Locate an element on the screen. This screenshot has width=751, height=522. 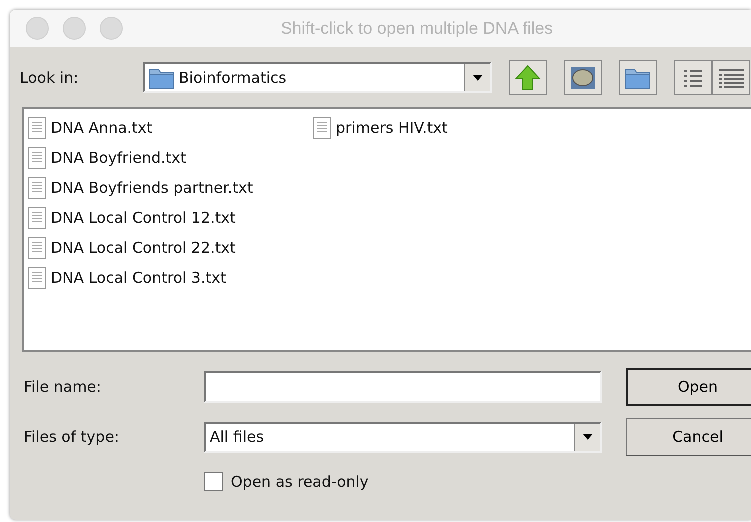
file-name-label: File name: is located at coordinates (63, 387).